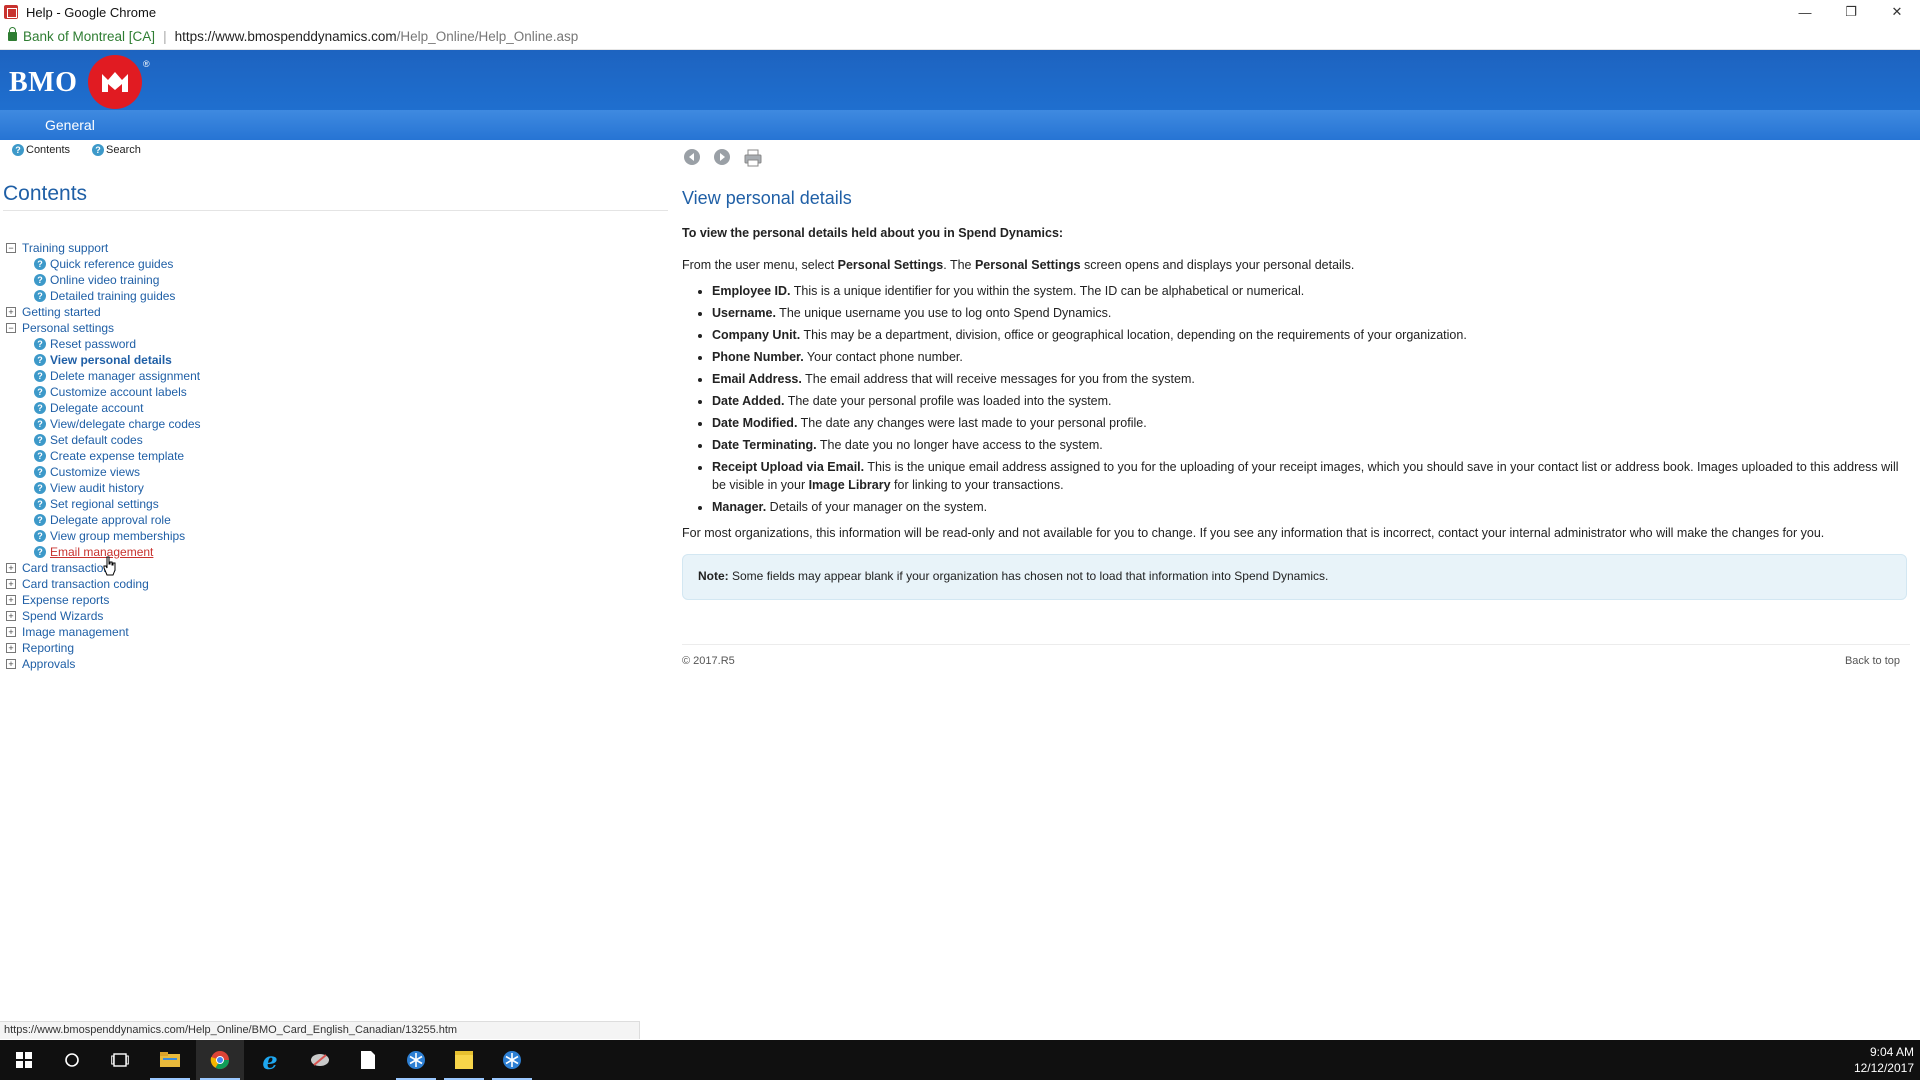 Image resolution: width=1920 pixels, height=1080 pixels. I want to click on windows-start-icon, so click(24, 1060).